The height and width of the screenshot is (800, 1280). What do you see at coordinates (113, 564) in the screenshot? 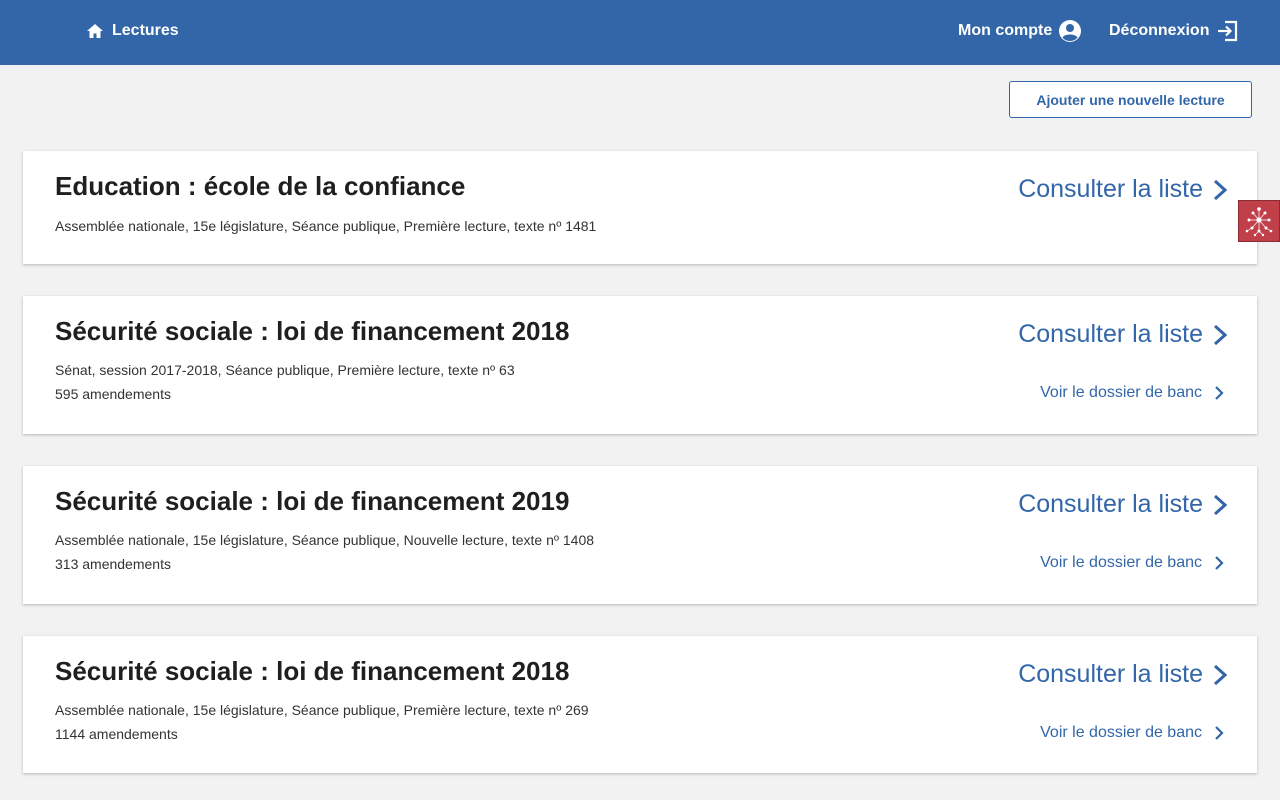
I see `amendment-count: 313 amendements` at bounding box center [113, 564].